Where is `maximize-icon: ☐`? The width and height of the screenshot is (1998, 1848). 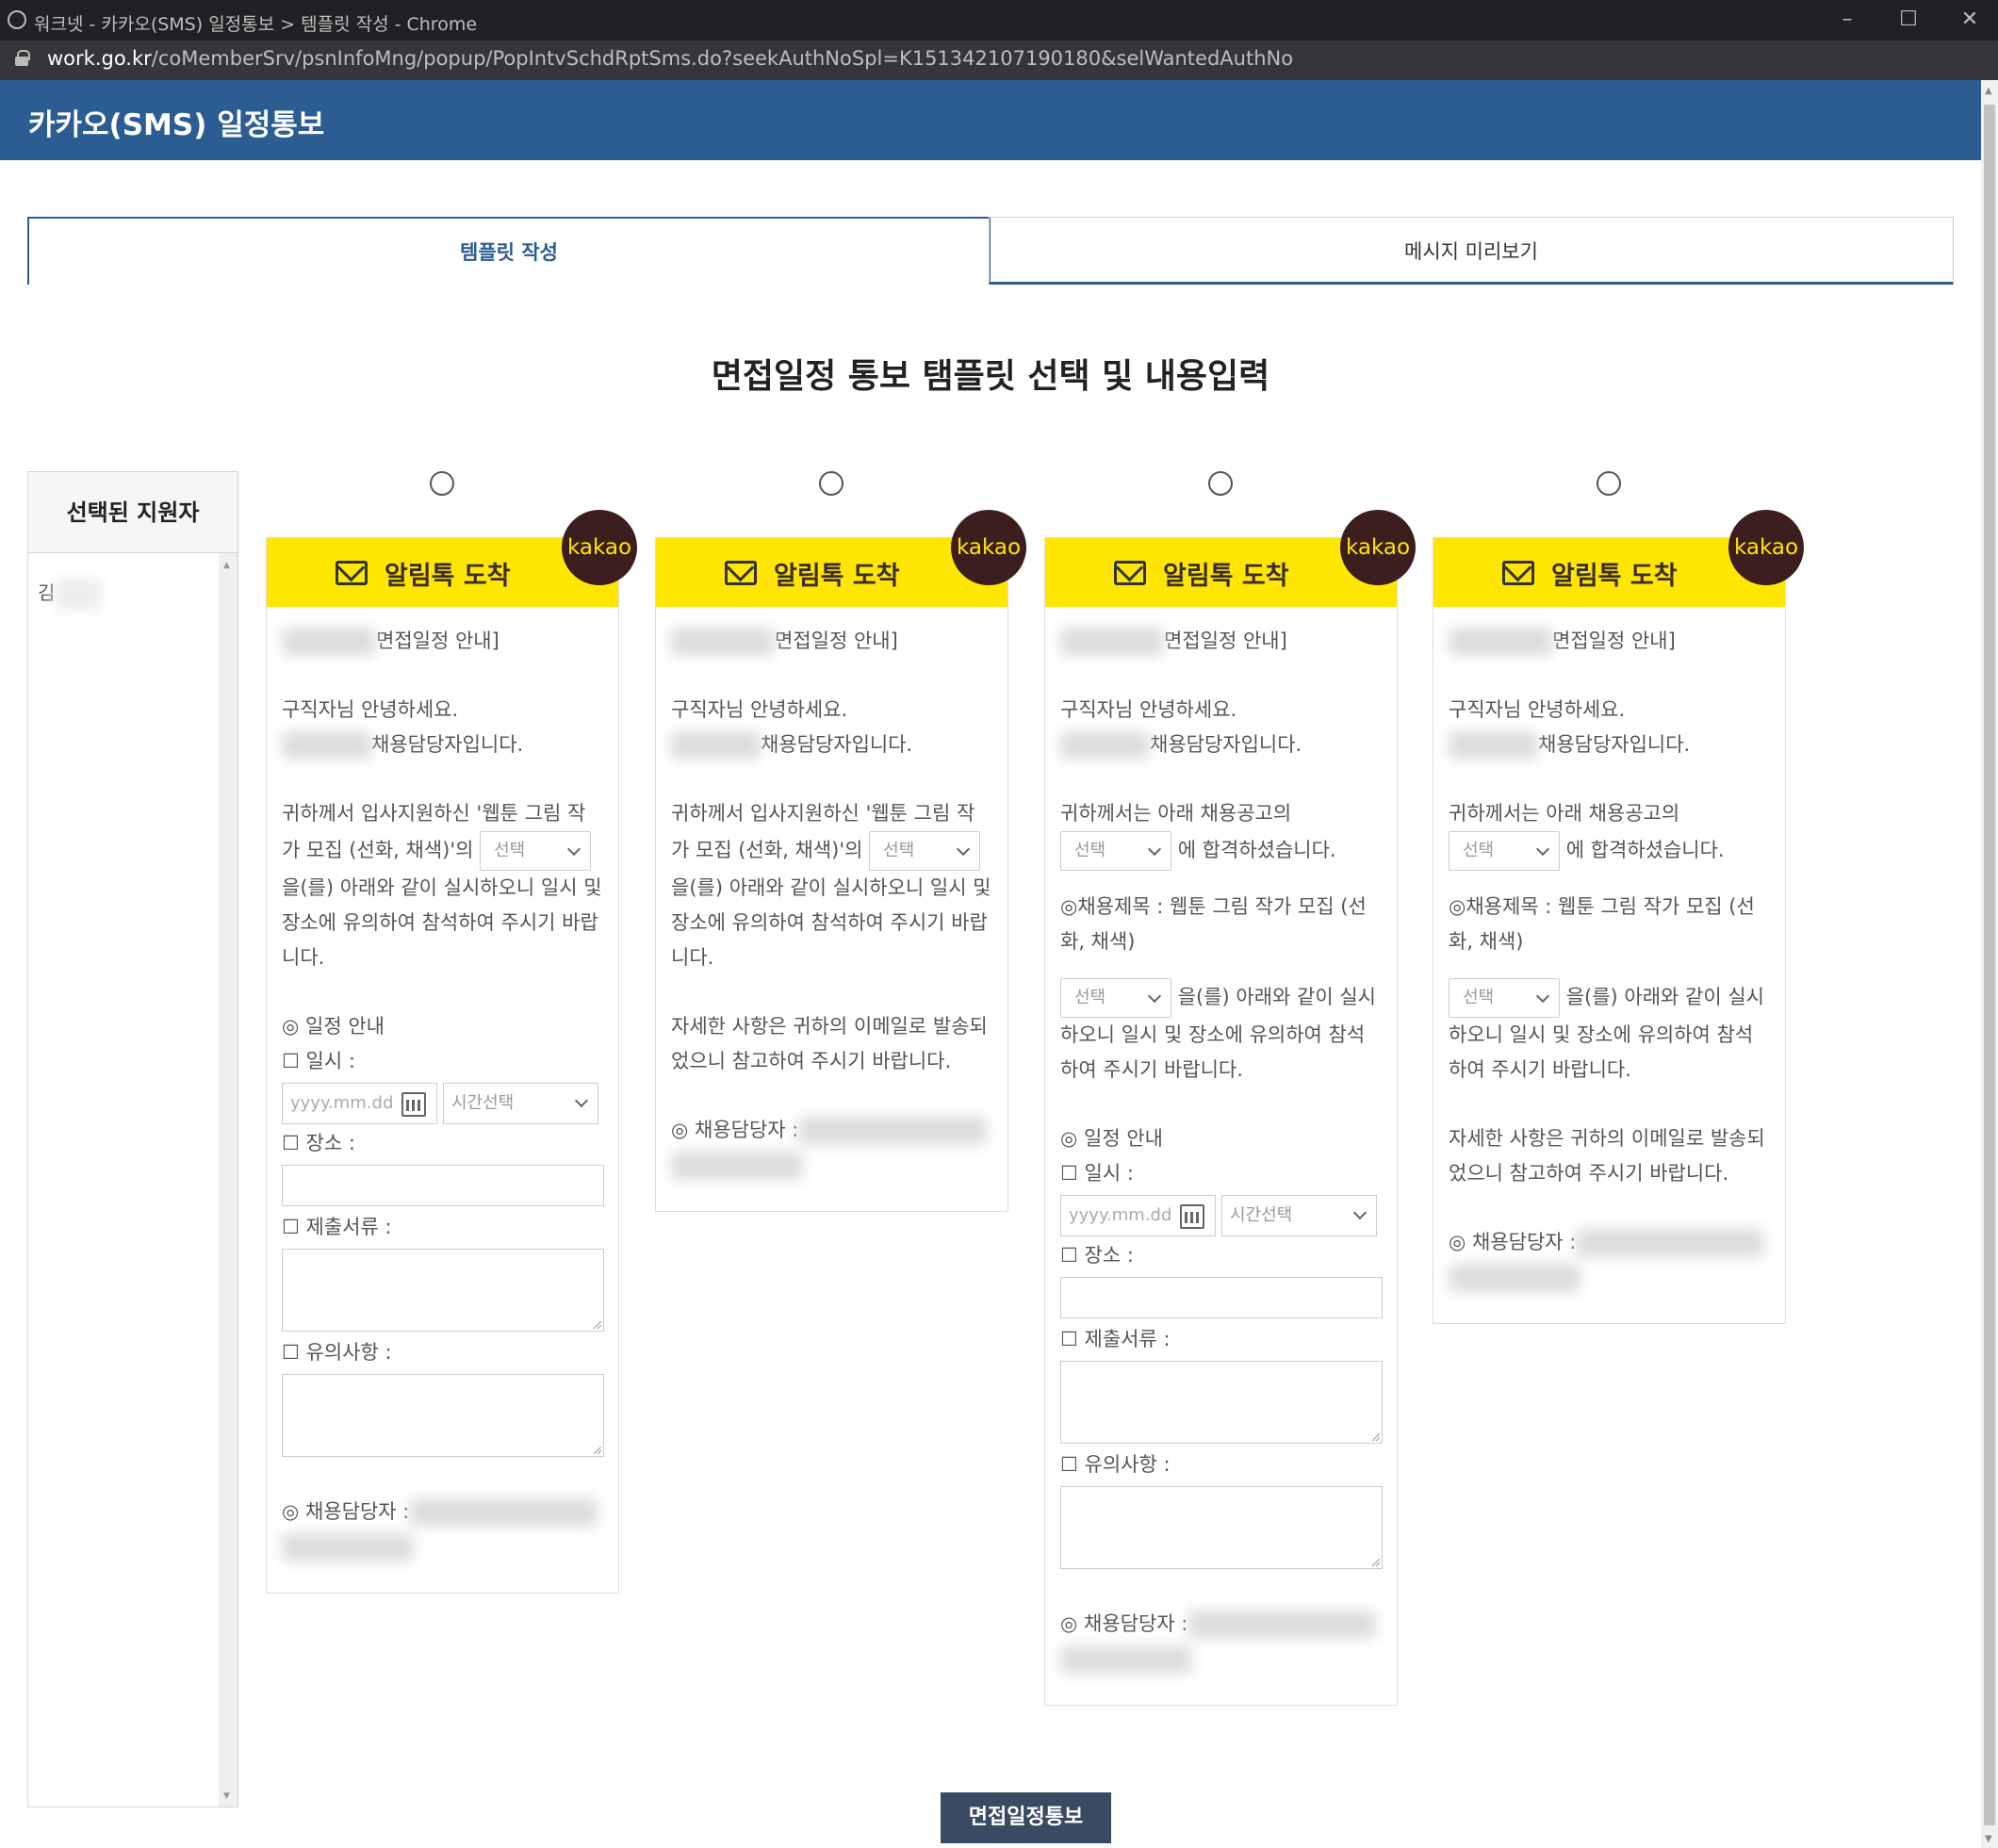
maximize-icon: ☐ is located at coordinates (1908, 20).